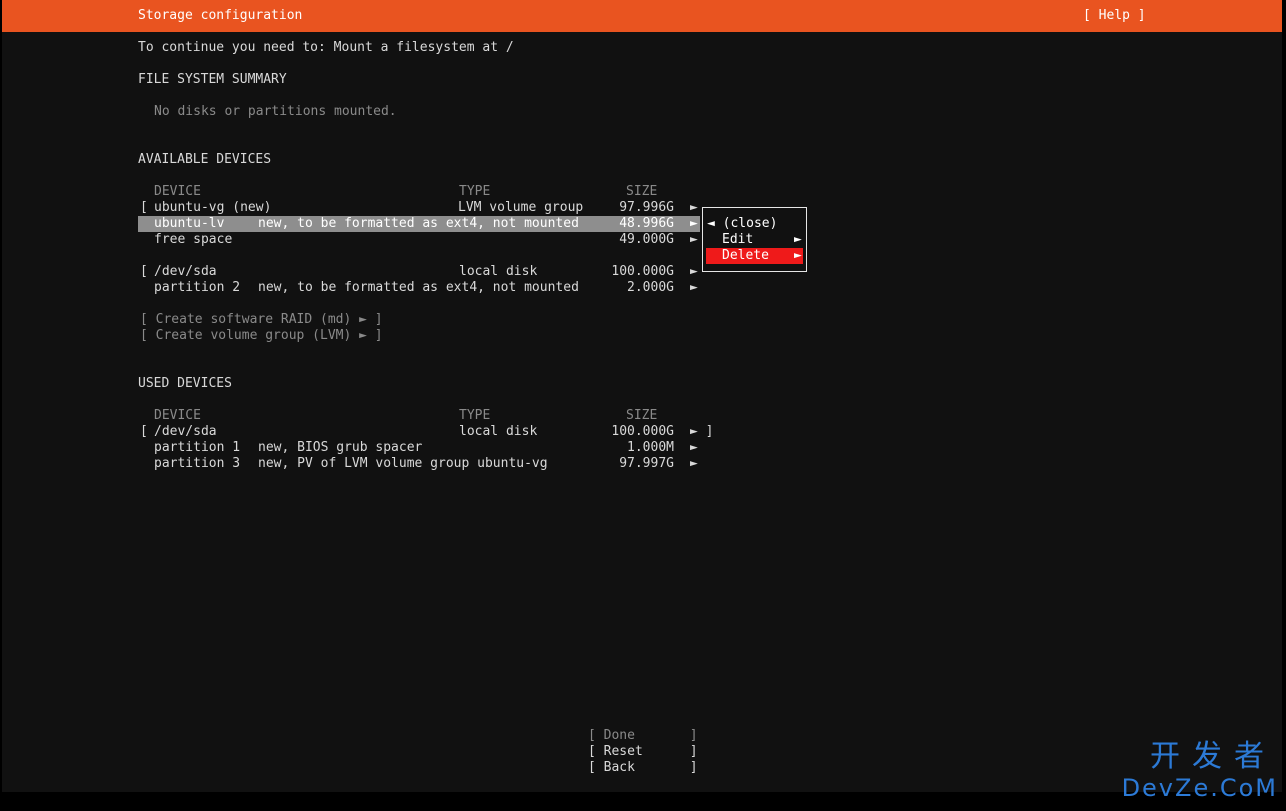 The width and height of the screenshot is (1286, 811). Describe the element at coordinates (643, 768) in the screenshot. I see `back-button: [ Back ]` at that location.